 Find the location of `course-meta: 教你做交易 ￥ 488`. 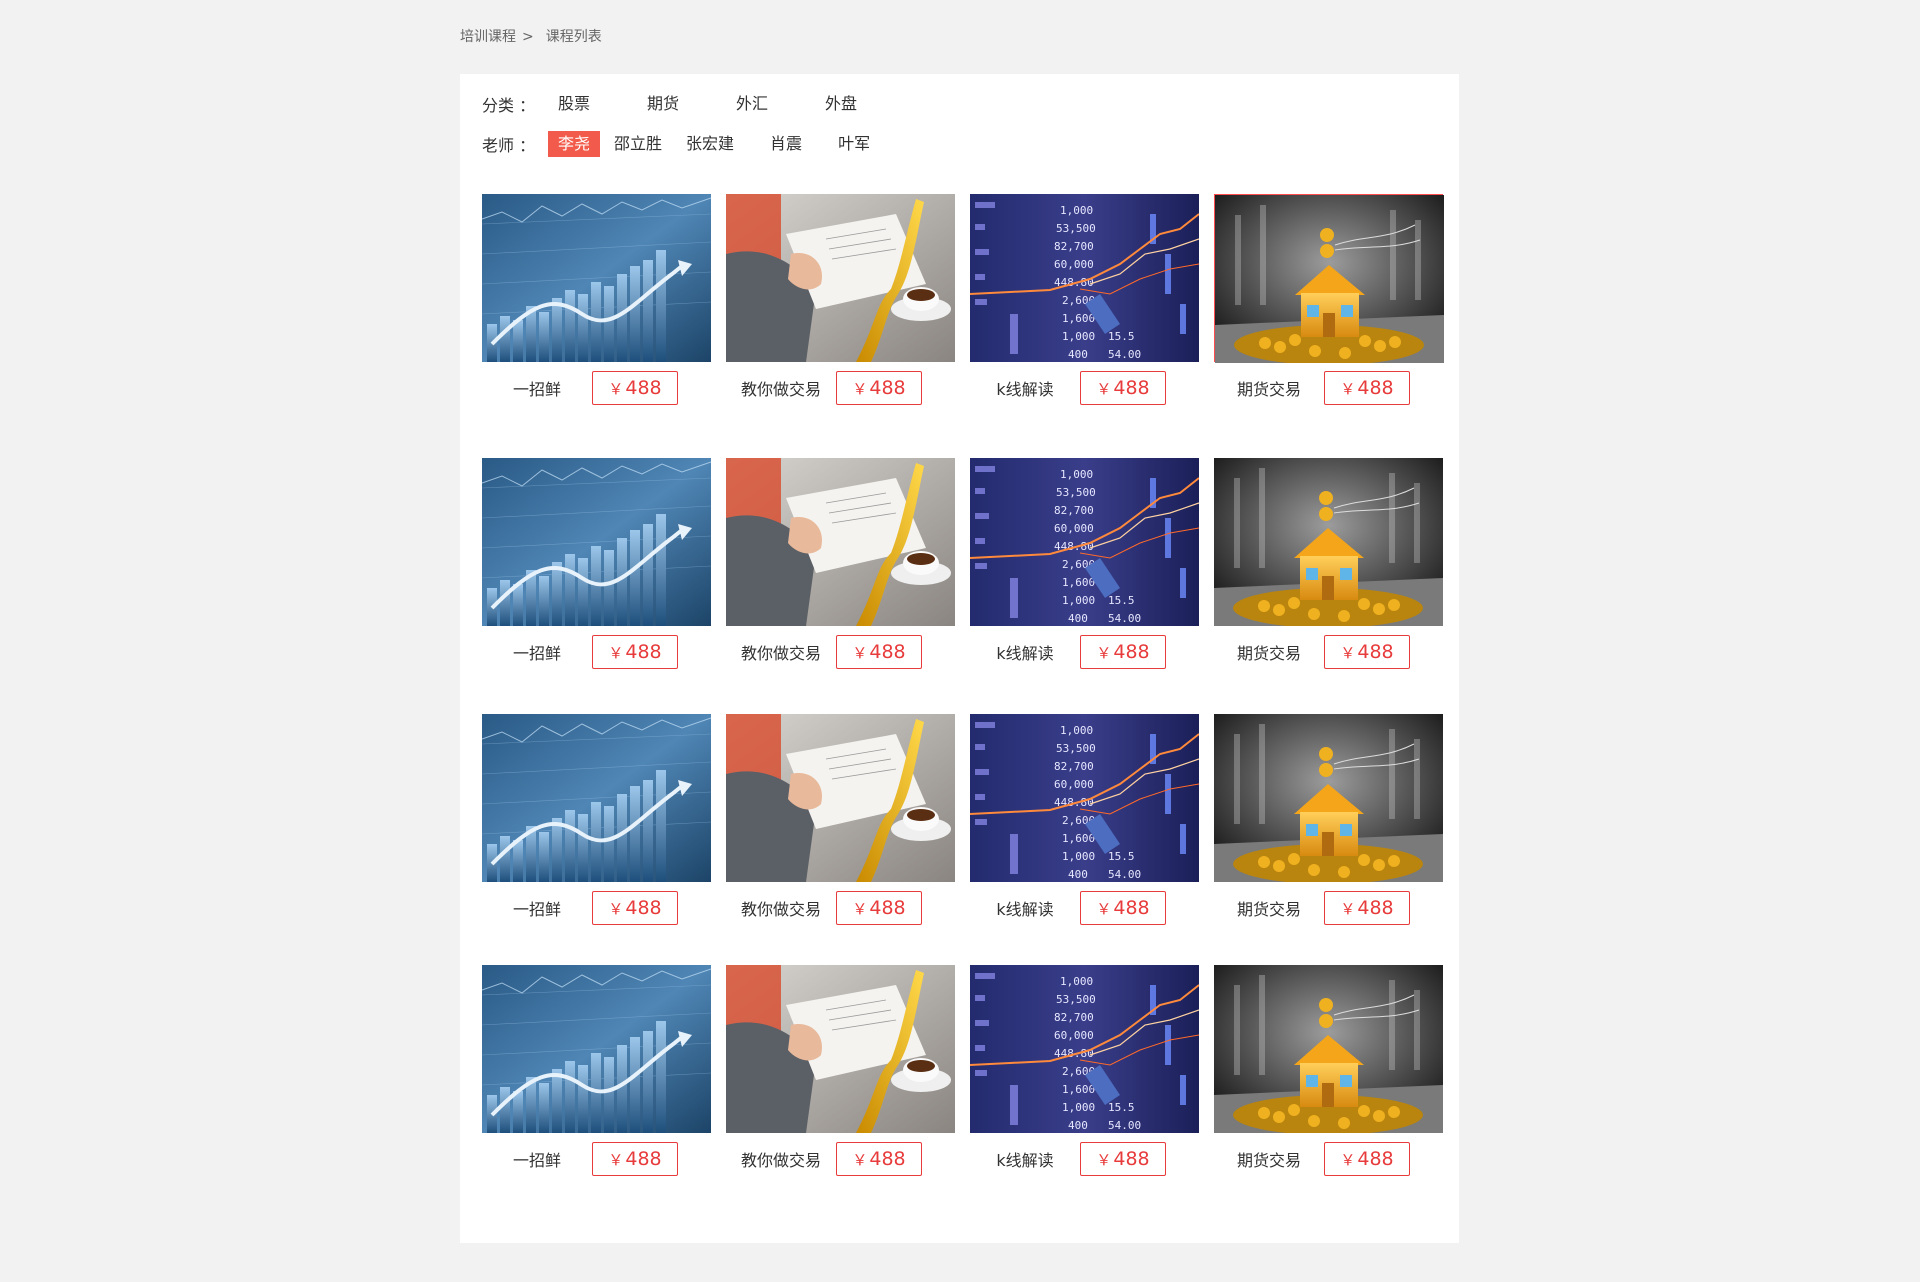

course-meta: 教你做交易 ￥ 488 is located at coordinates (840, 1155).